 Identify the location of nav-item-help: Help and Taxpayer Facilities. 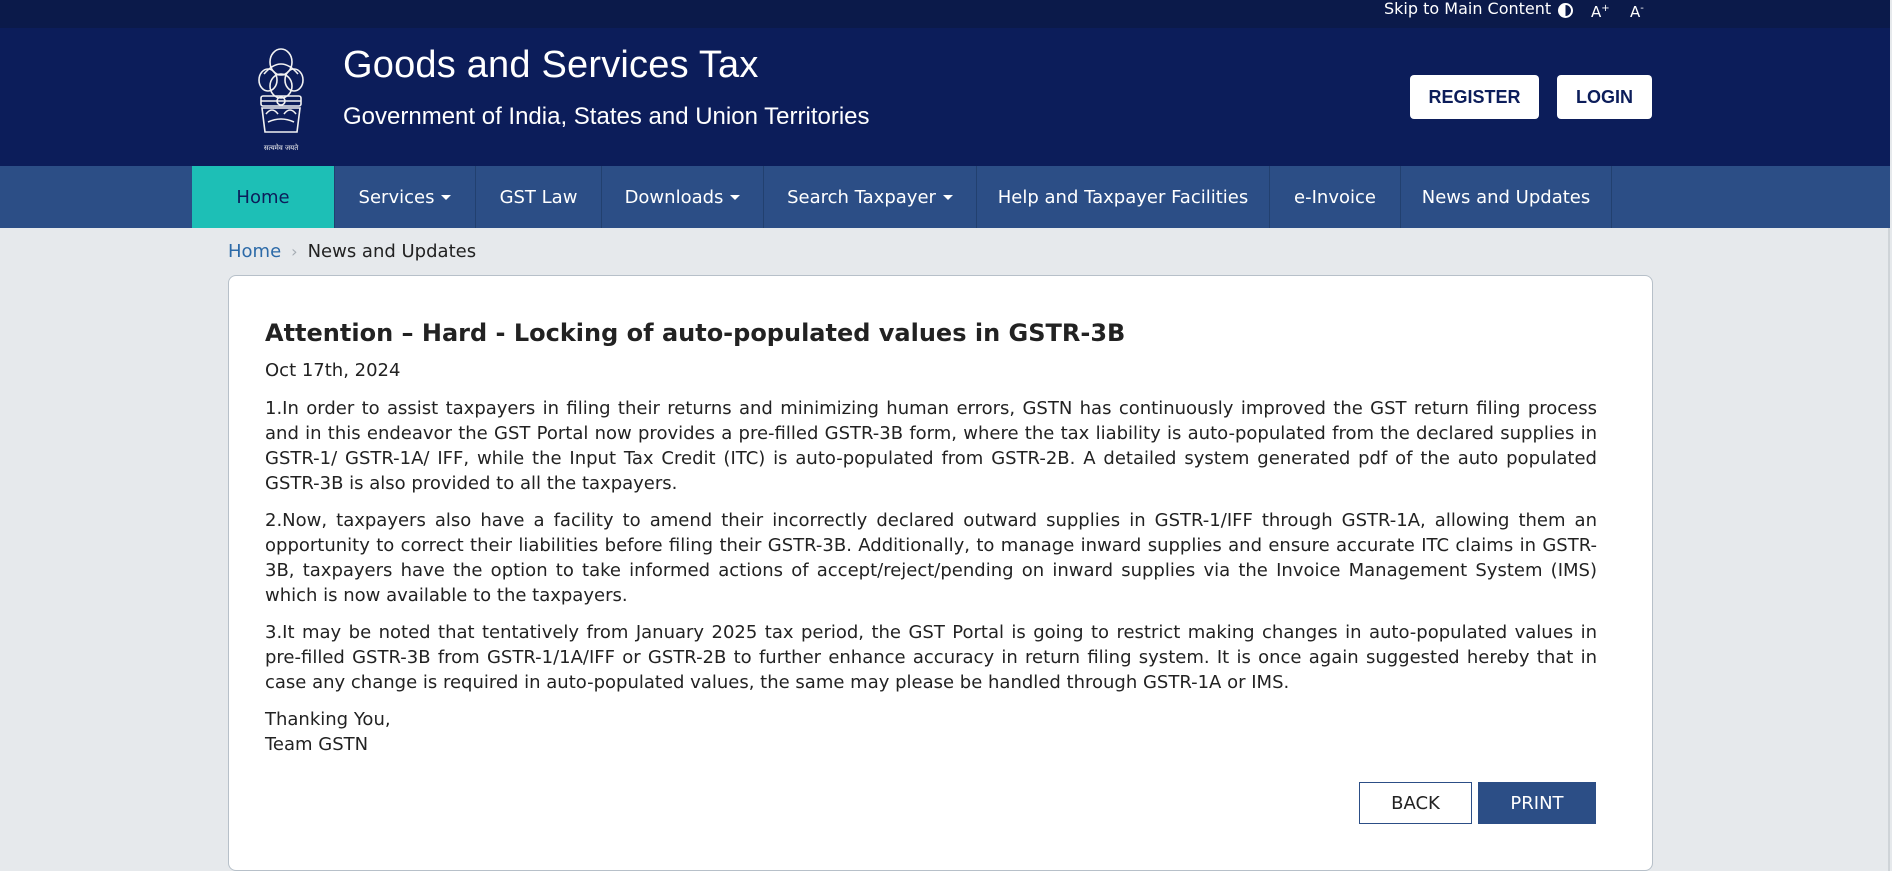
(1123, 197).